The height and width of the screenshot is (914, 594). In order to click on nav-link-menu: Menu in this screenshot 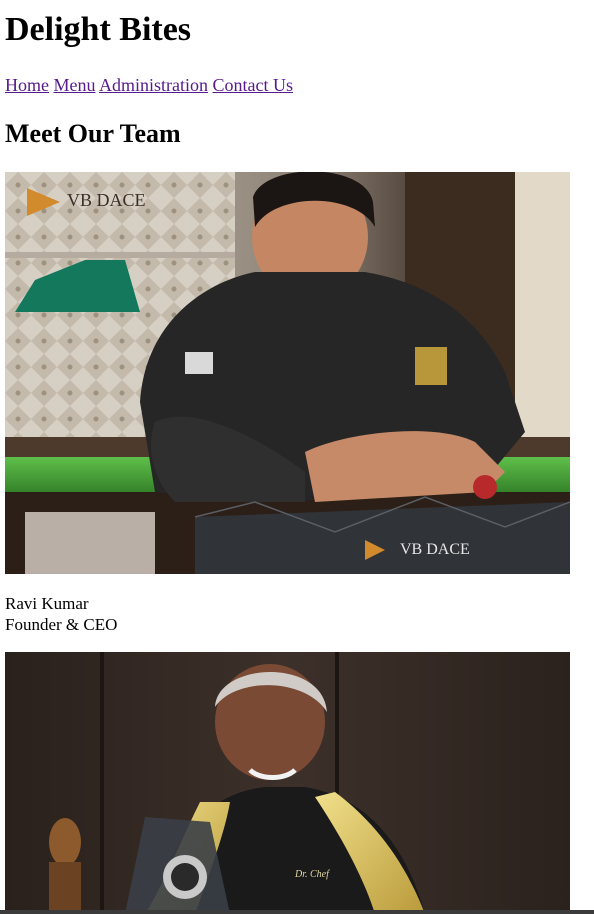, I will do `click(75, 85)`.